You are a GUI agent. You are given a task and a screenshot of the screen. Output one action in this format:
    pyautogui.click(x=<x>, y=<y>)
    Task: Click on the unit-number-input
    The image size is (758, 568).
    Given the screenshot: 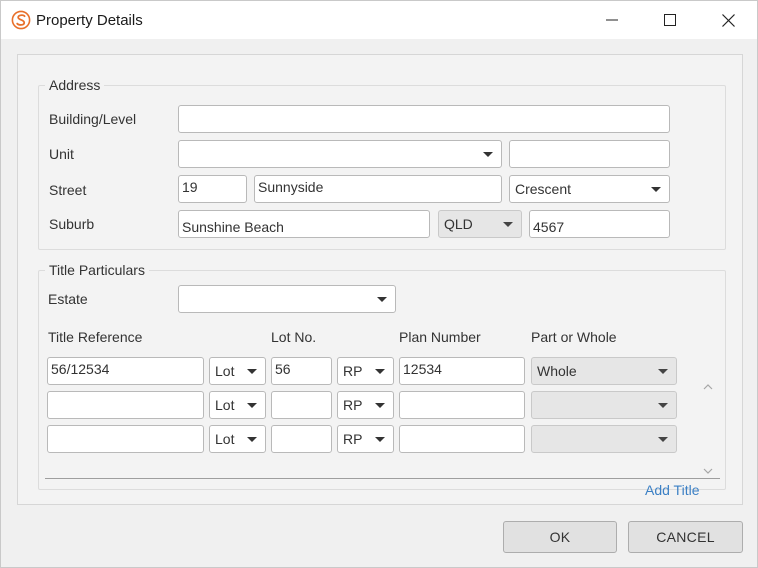 What is the action you would take?
    pyautogui.click(x=589, y=154)
    